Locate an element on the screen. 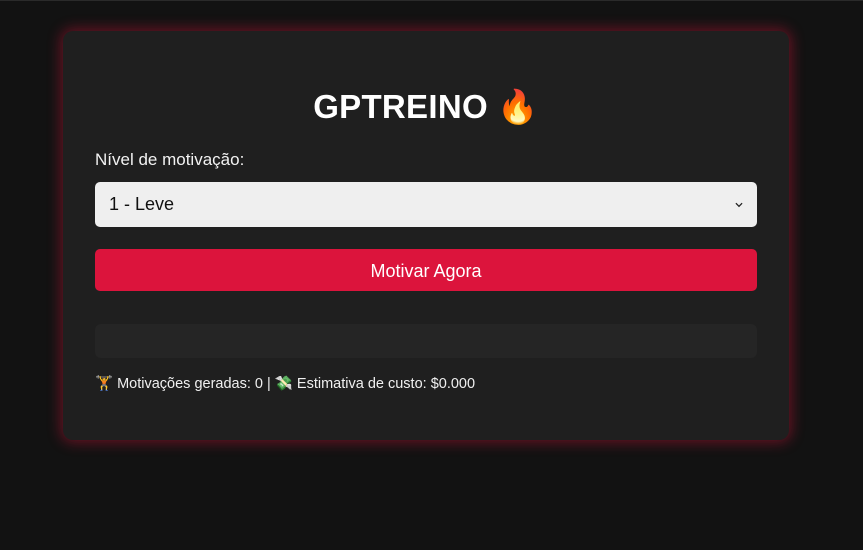 Image resolution: width=863 pixels, height=550 pixels. motivation-output is located at coordinates (426, 341).